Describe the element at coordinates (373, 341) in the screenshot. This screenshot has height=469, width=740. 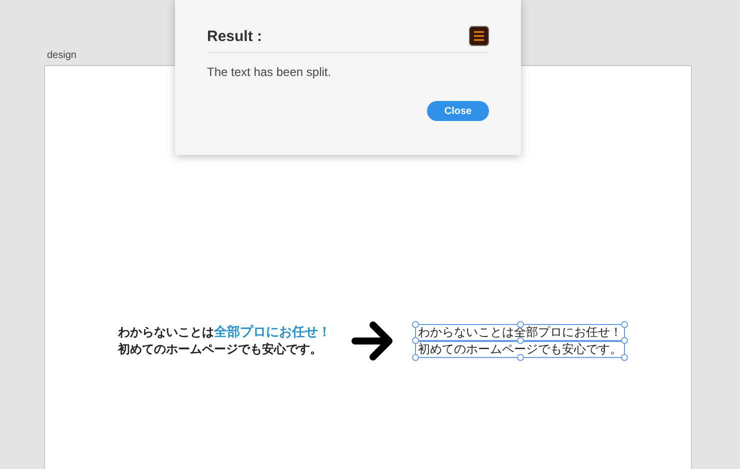
I see `arrow-icon` at that location.